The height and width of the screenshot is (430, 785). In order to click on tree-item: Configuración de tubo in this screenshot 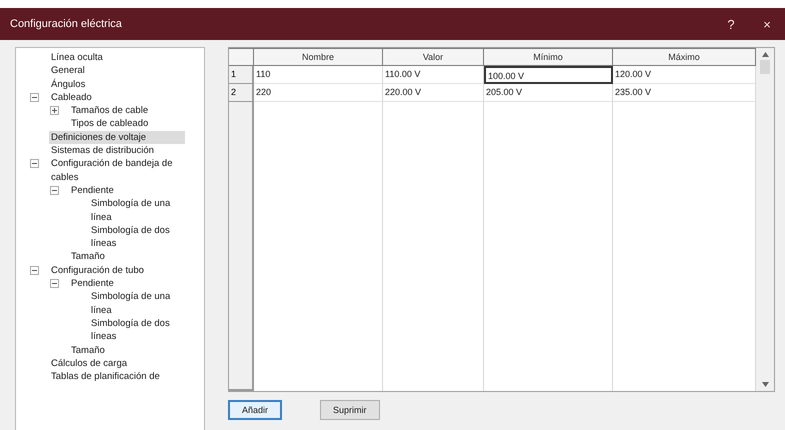, I will do `click(117, 271)`.